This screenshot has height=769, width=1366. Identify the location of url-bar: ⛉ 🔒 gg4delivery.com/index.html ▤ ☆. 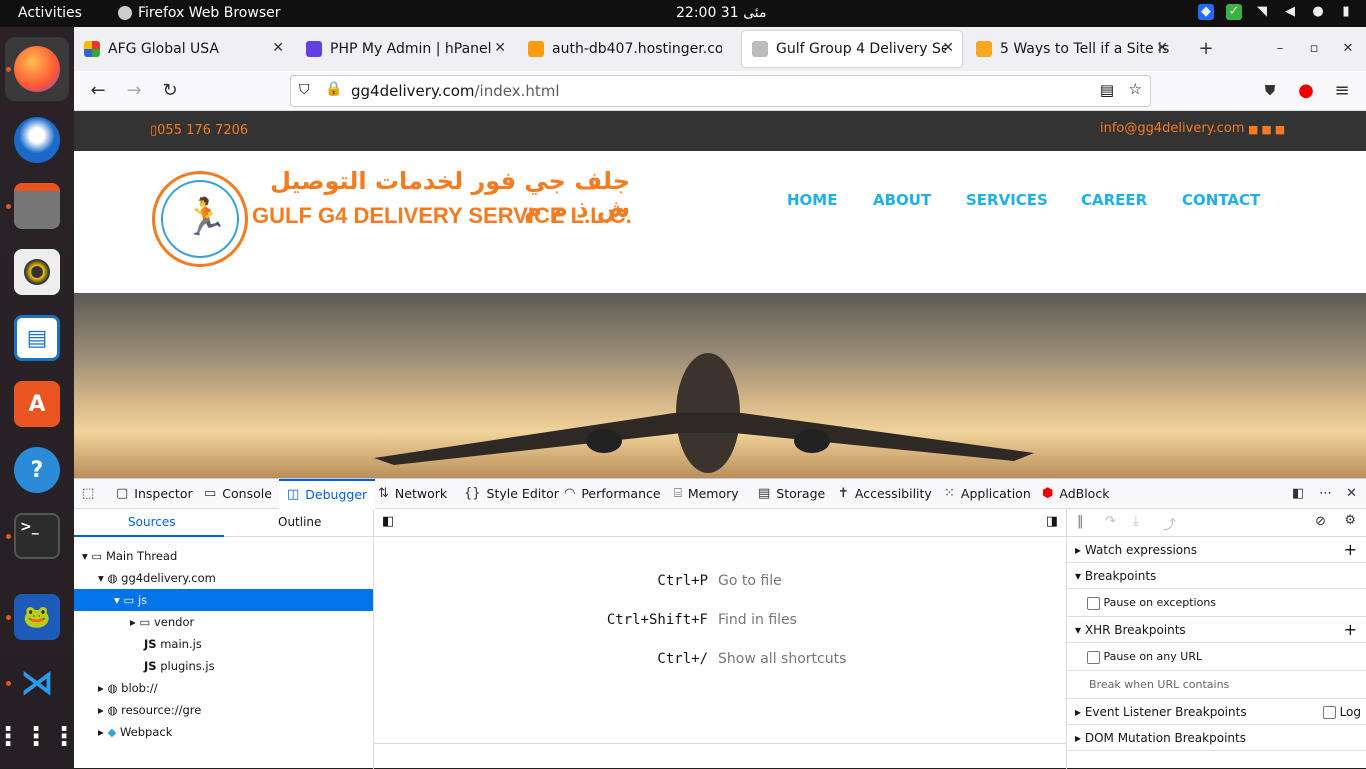
(720, 91).